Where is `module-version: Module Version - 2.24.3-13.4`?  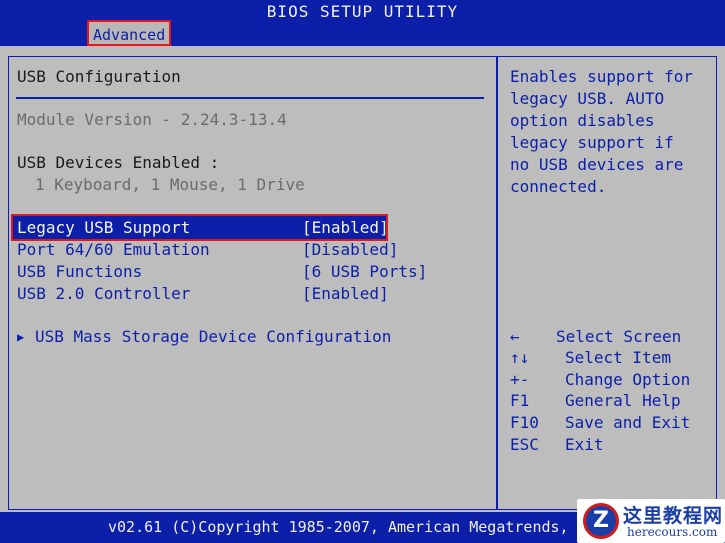 module-version: Module Version - 2.24.3-13.4 is located at coordinates (152, 119).